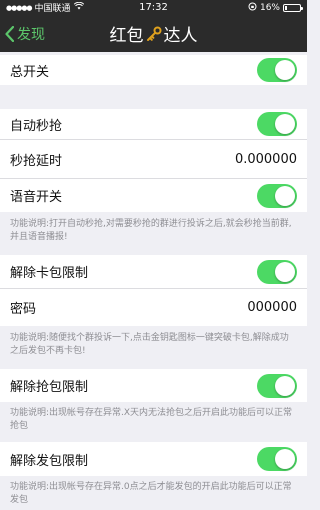  What do you see at coordinates (23, 309) in the screenshot?
I see `password-label: 密码` at bounding box center [23, 309].